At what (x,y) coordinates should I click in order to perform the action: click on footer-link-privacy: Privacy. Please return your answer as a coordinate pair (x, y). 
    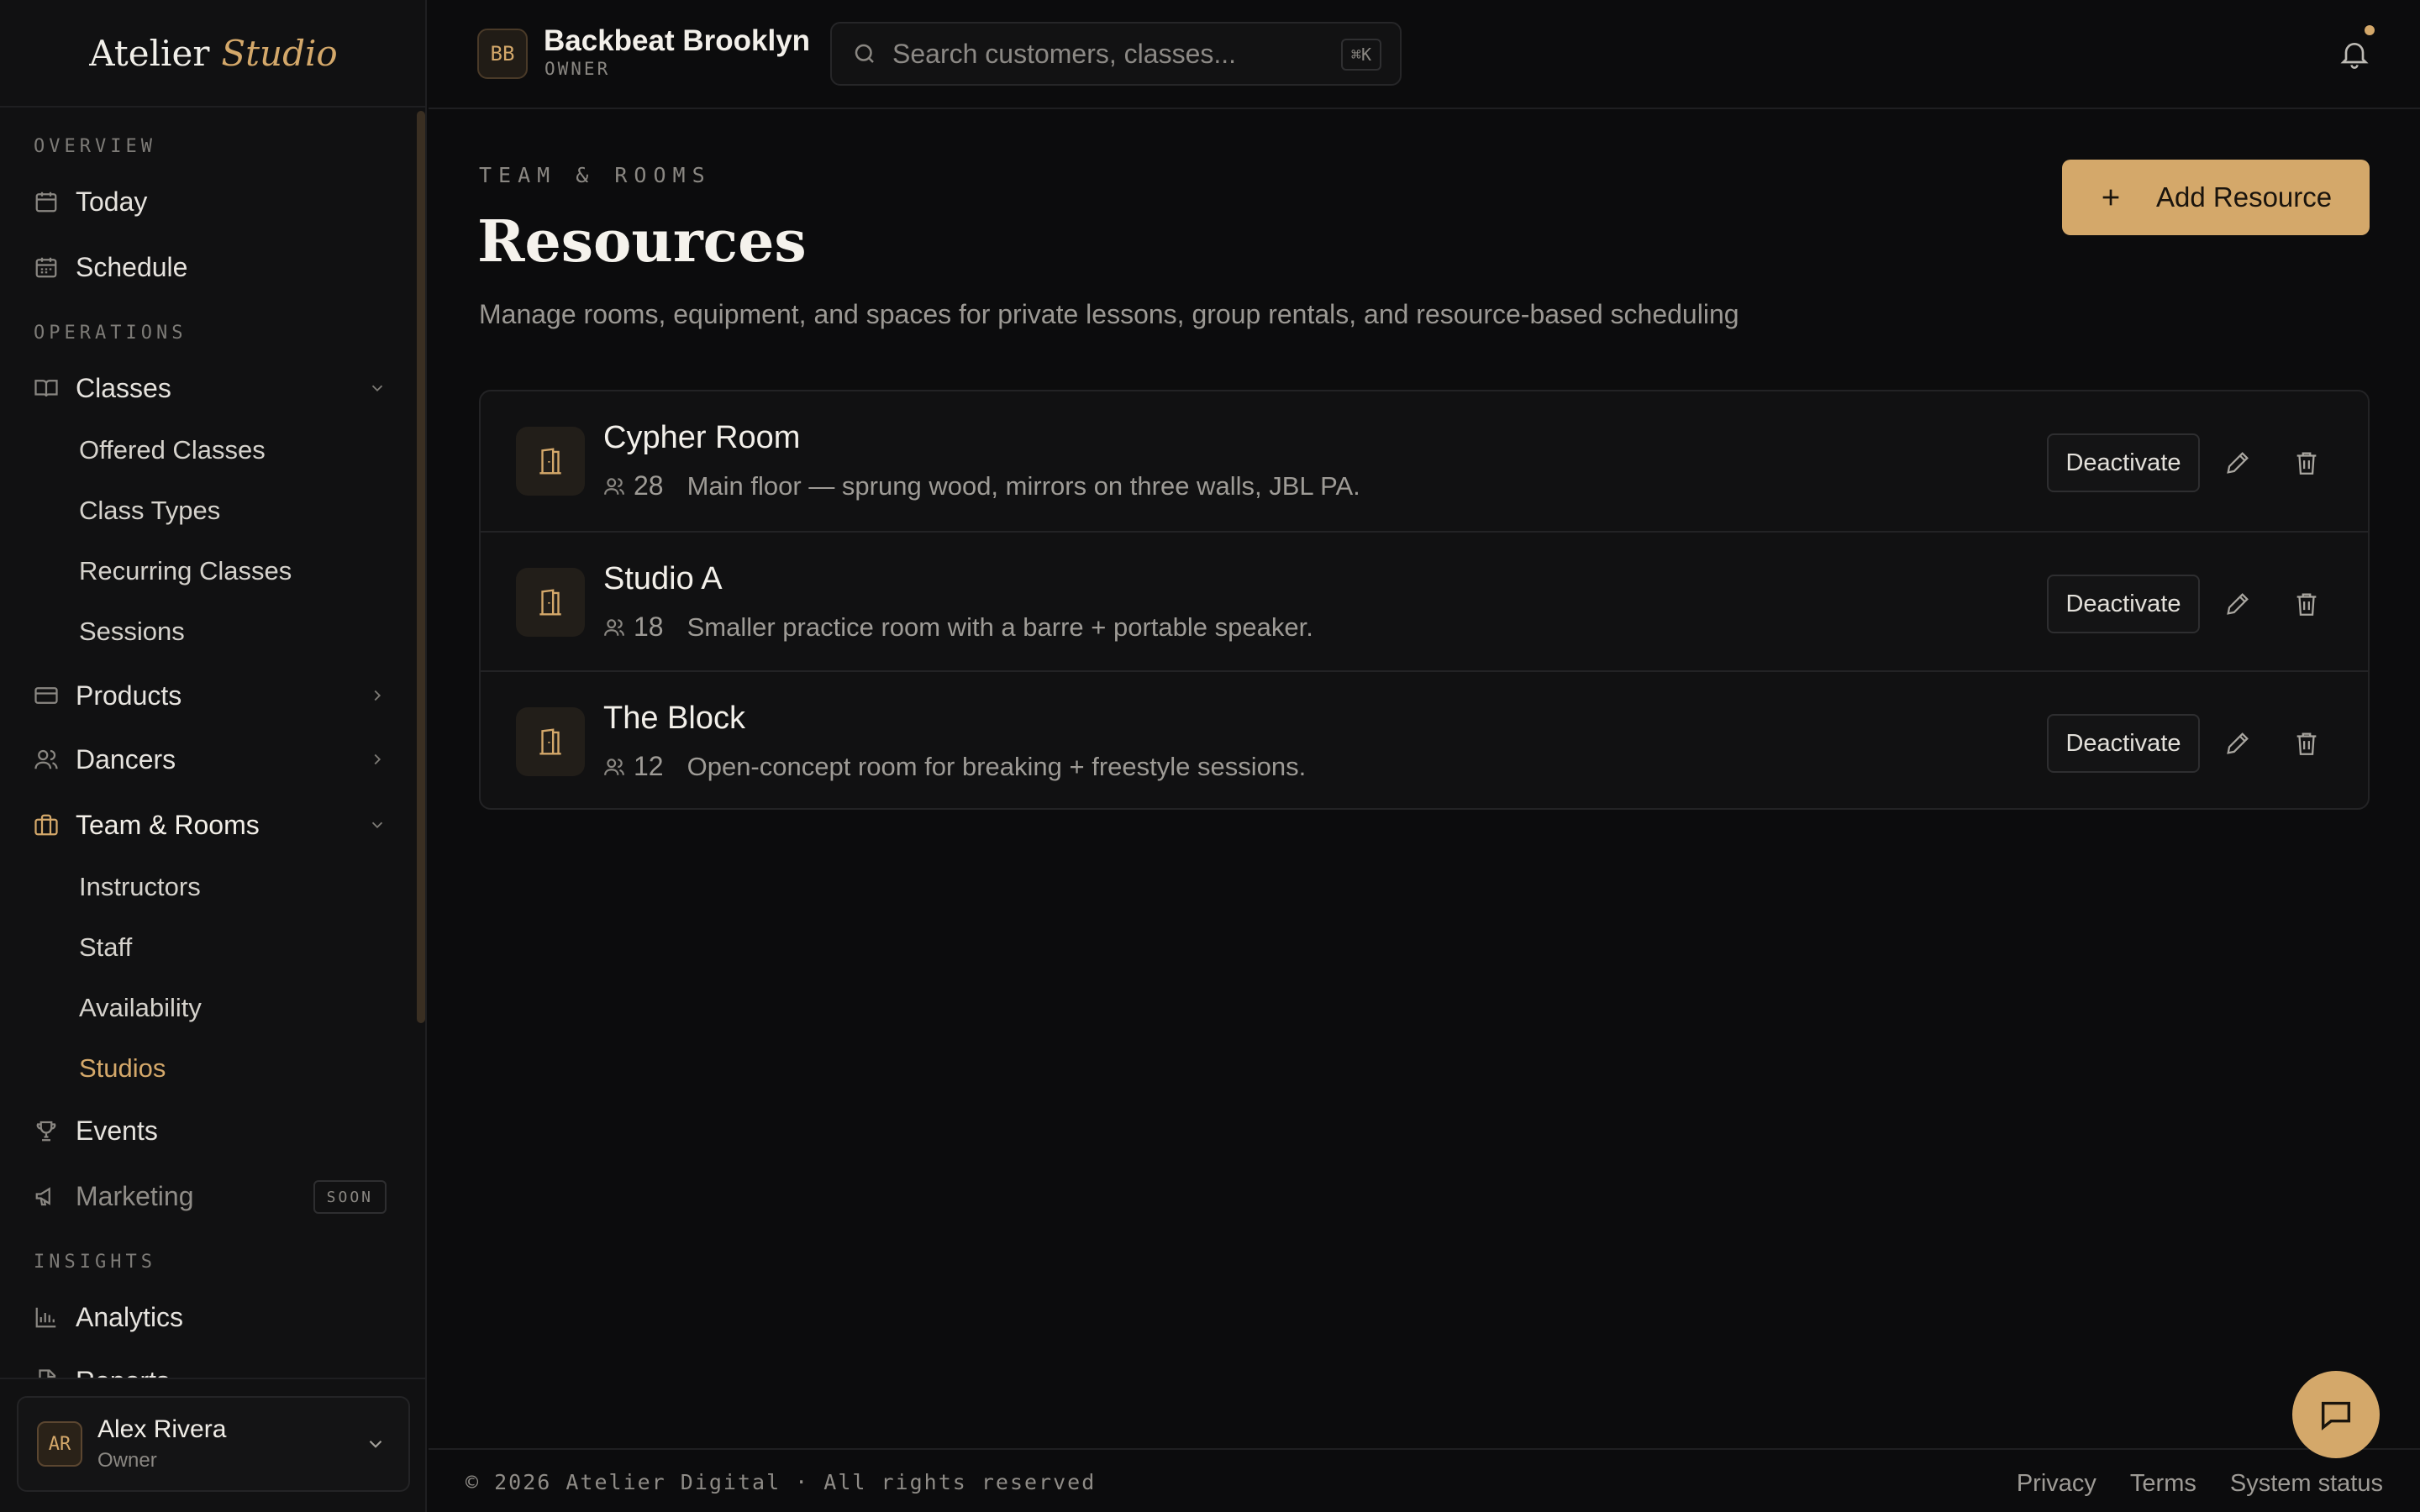
    Looking at the image, I should click on (2056, 1484).